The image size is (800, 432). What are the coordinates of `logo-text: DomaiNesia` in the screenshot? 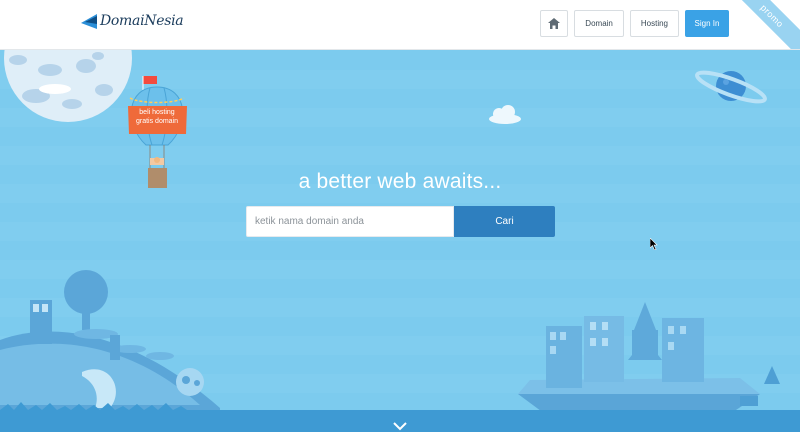 It's located at (142, 21).